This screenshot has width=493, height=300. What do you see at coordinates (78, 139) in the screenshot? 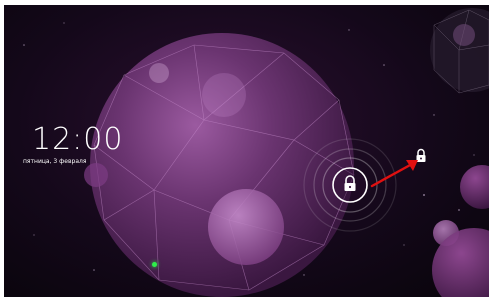
I see `lockscreen-clock: 12:00` at bounding box center [78, 139].